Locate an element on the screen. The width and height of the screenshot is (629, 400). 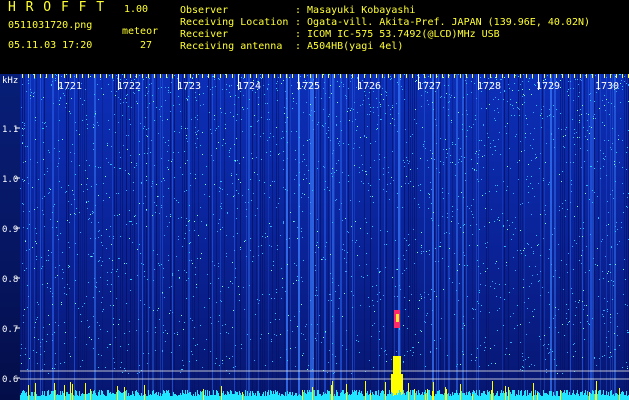
y-tick-label: 1.0 is located at coordinates (10, 180).